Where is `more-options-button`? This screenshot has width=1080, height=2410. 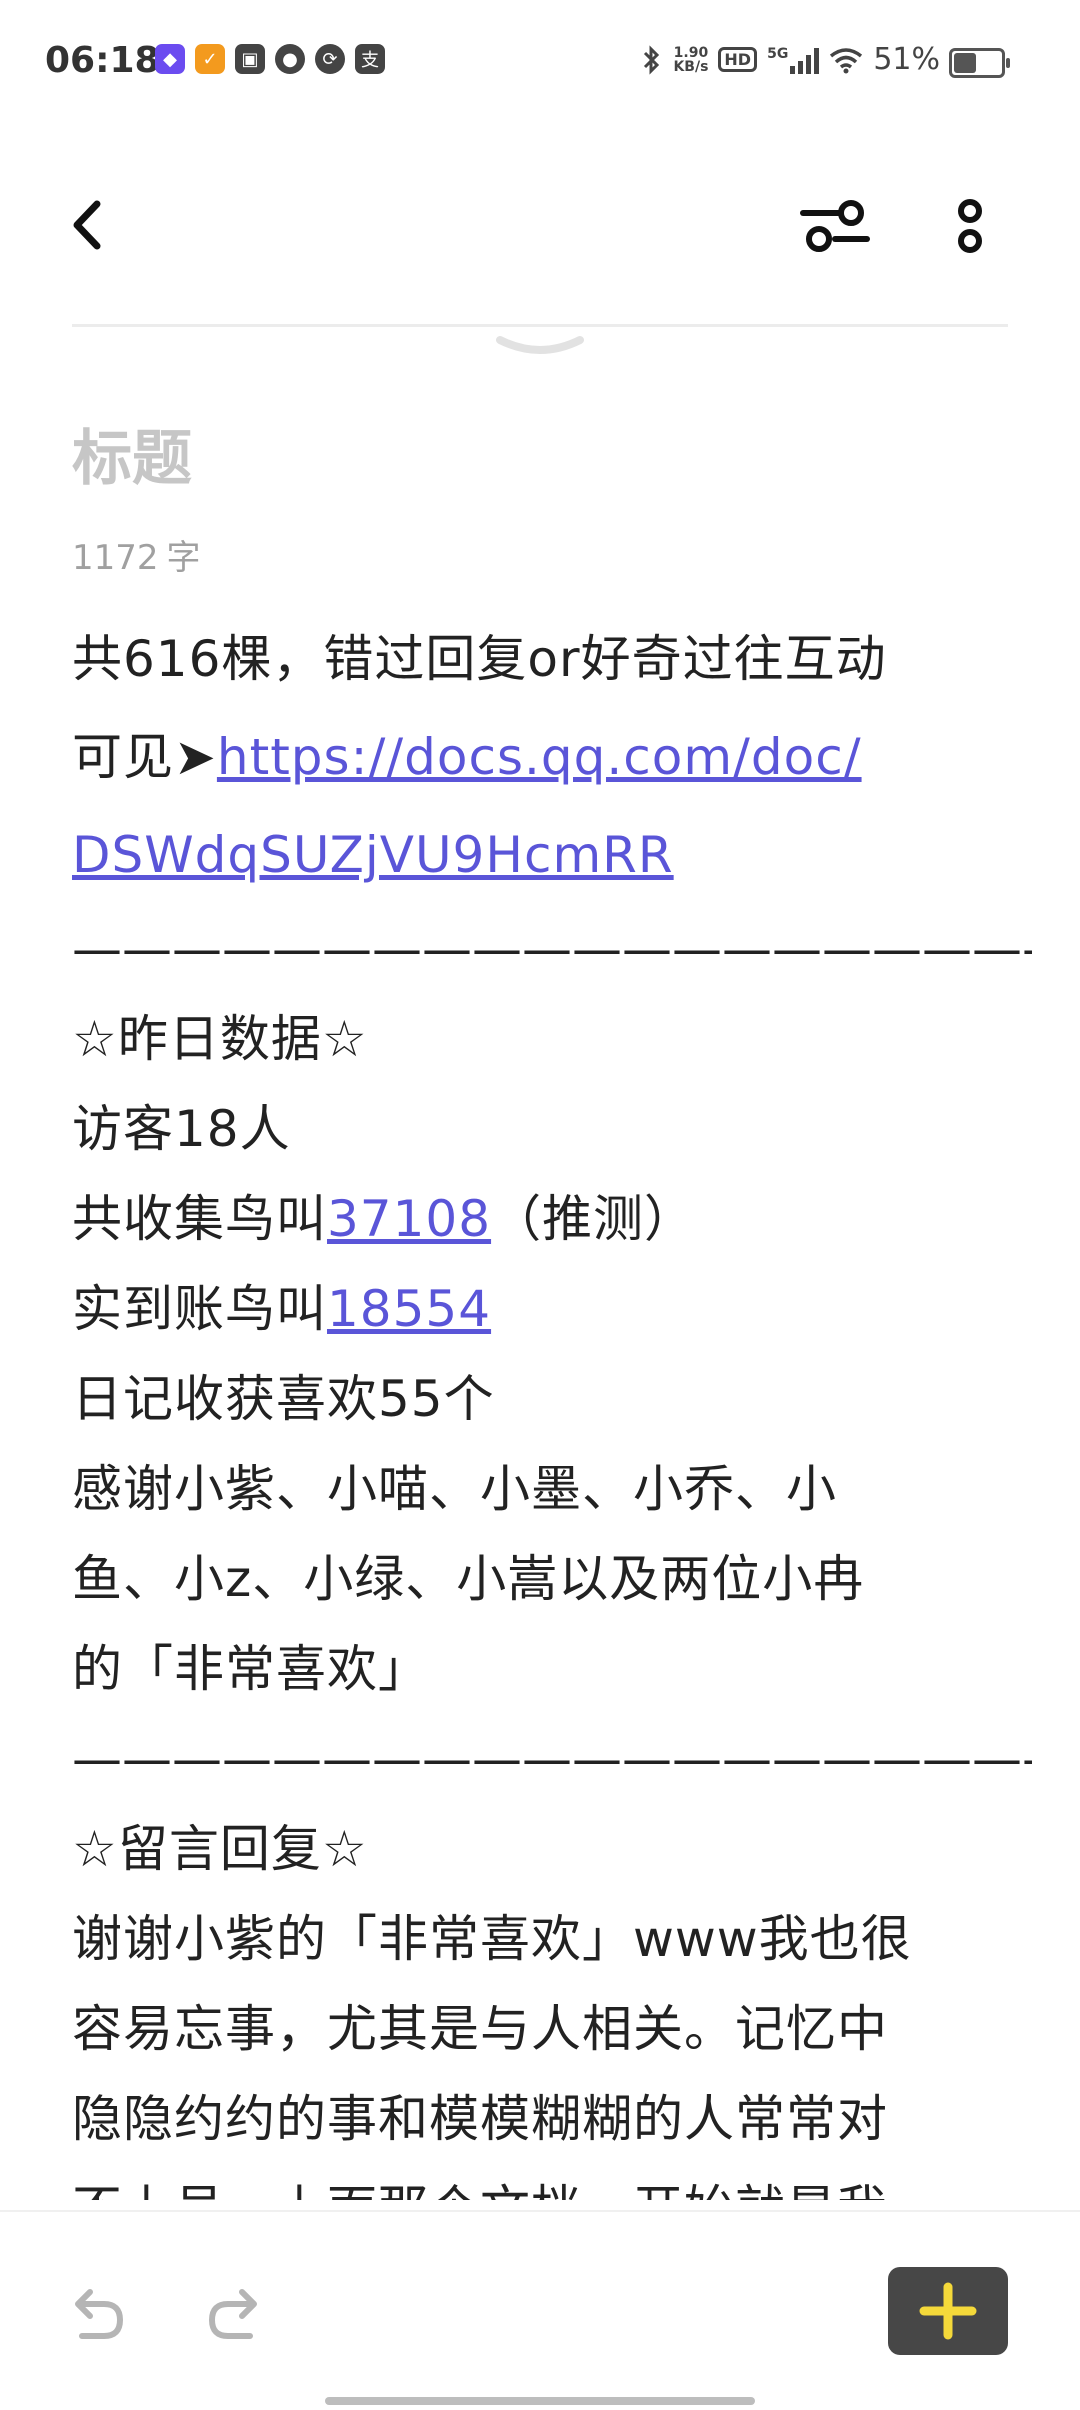
more-options-button is located at coordinates (970, 225).